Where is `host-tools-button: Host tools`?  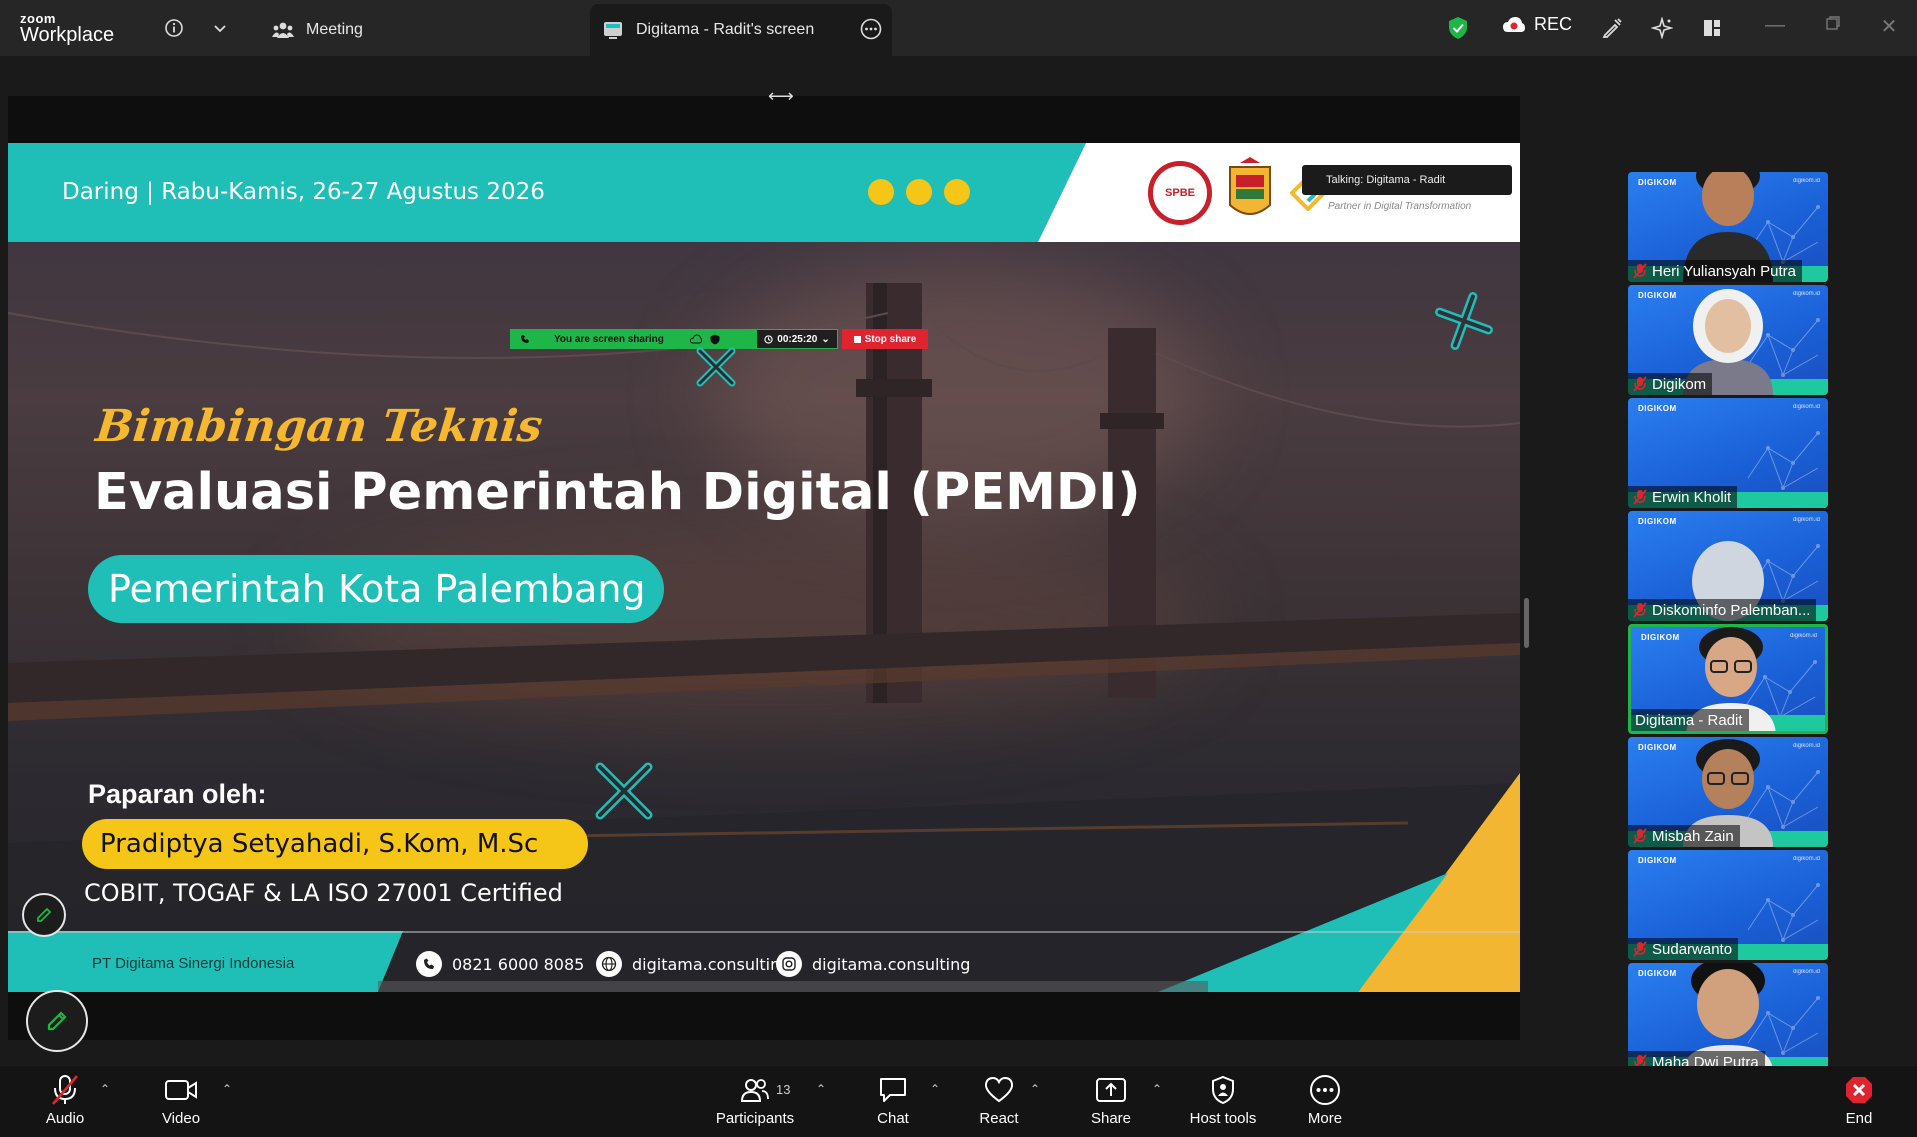
host-tools-button: Host tools is located at coordinates (1223, 1099).